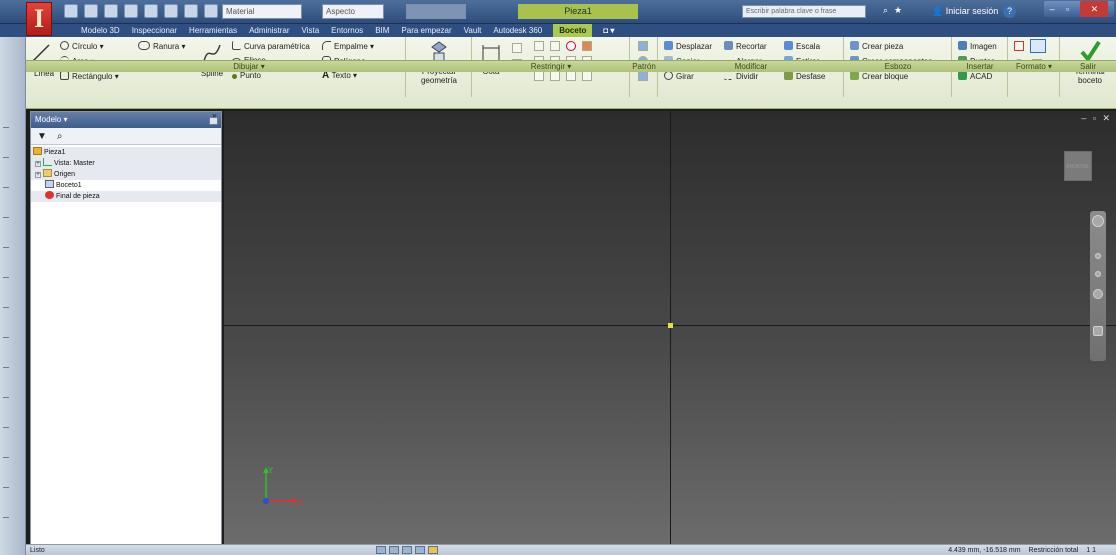  Describe the element at coordinates (587, 76) in the screenshot. I see `equal-icon` at that location.